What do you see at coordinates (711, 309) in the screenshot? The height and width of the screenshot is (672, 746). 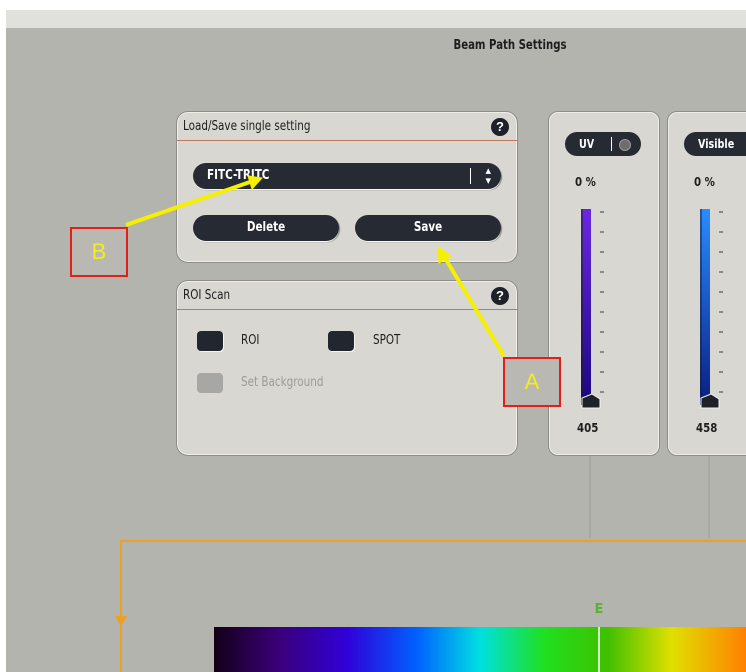 I see `visible-slider` at bounding box center [711, 309].